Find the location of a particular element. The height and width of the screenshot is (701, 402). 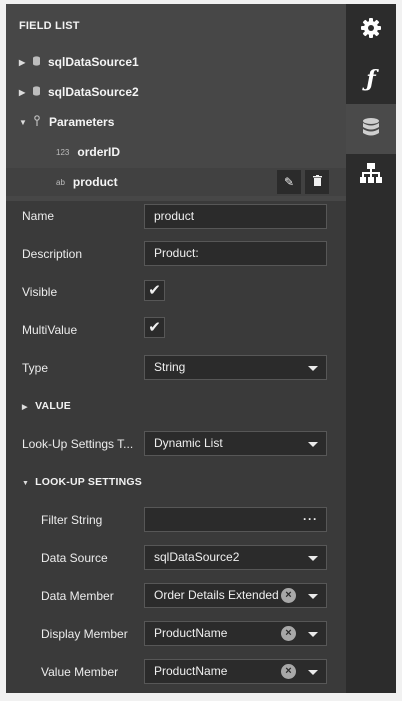

tree-node-sqldatasource2: ▶ sqlDataSource2 is located at coordinates (79, 92).